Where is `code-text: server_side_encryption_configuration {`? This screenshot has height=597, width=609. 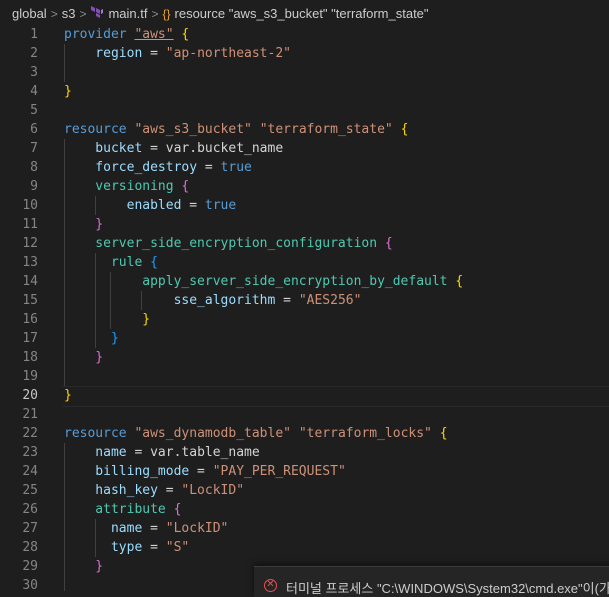 code-text: server_side_encryption_configuration { is located at coordinates (228, 243).